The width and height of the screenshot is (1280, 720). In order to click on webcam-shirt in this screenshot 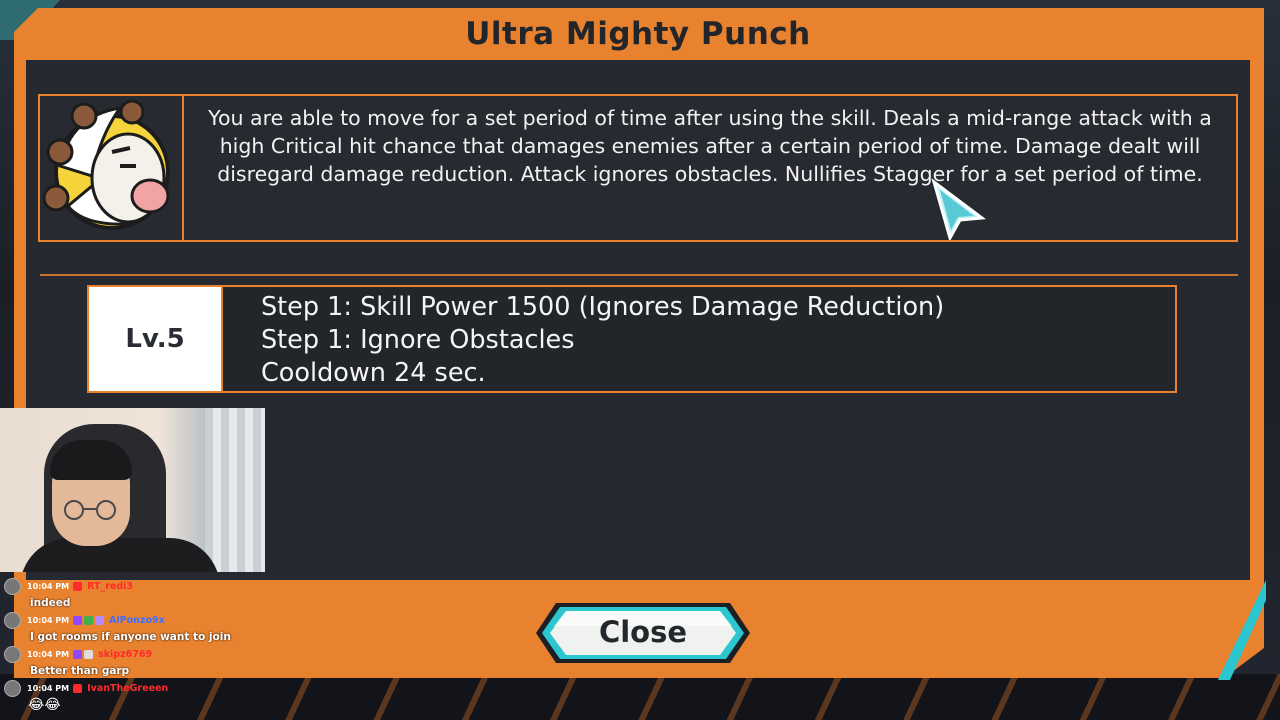, I will do `click(120, 555)`.